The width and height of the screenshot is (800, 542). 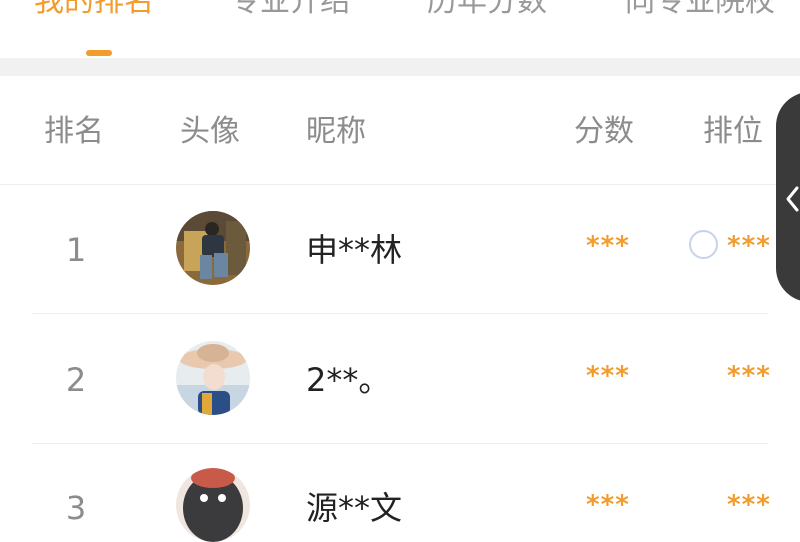 I want to click on chevron-left-icon, so click(x=792, y=199).